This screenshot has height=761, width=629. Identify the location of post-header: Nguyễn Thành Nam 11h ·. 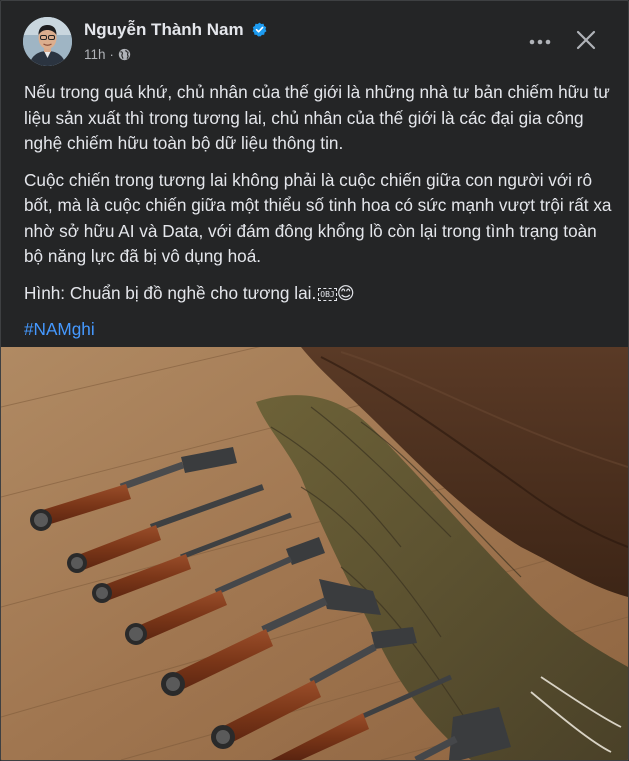
(314, 37).